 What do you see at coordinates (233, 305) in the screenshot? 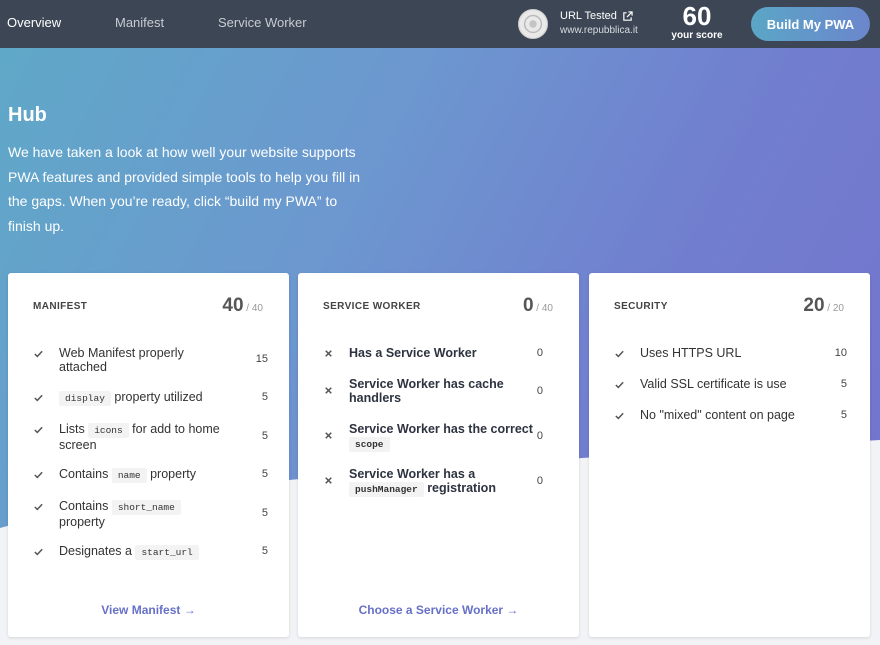
I see `score-earned: 40` at bounding box center [233, 305].